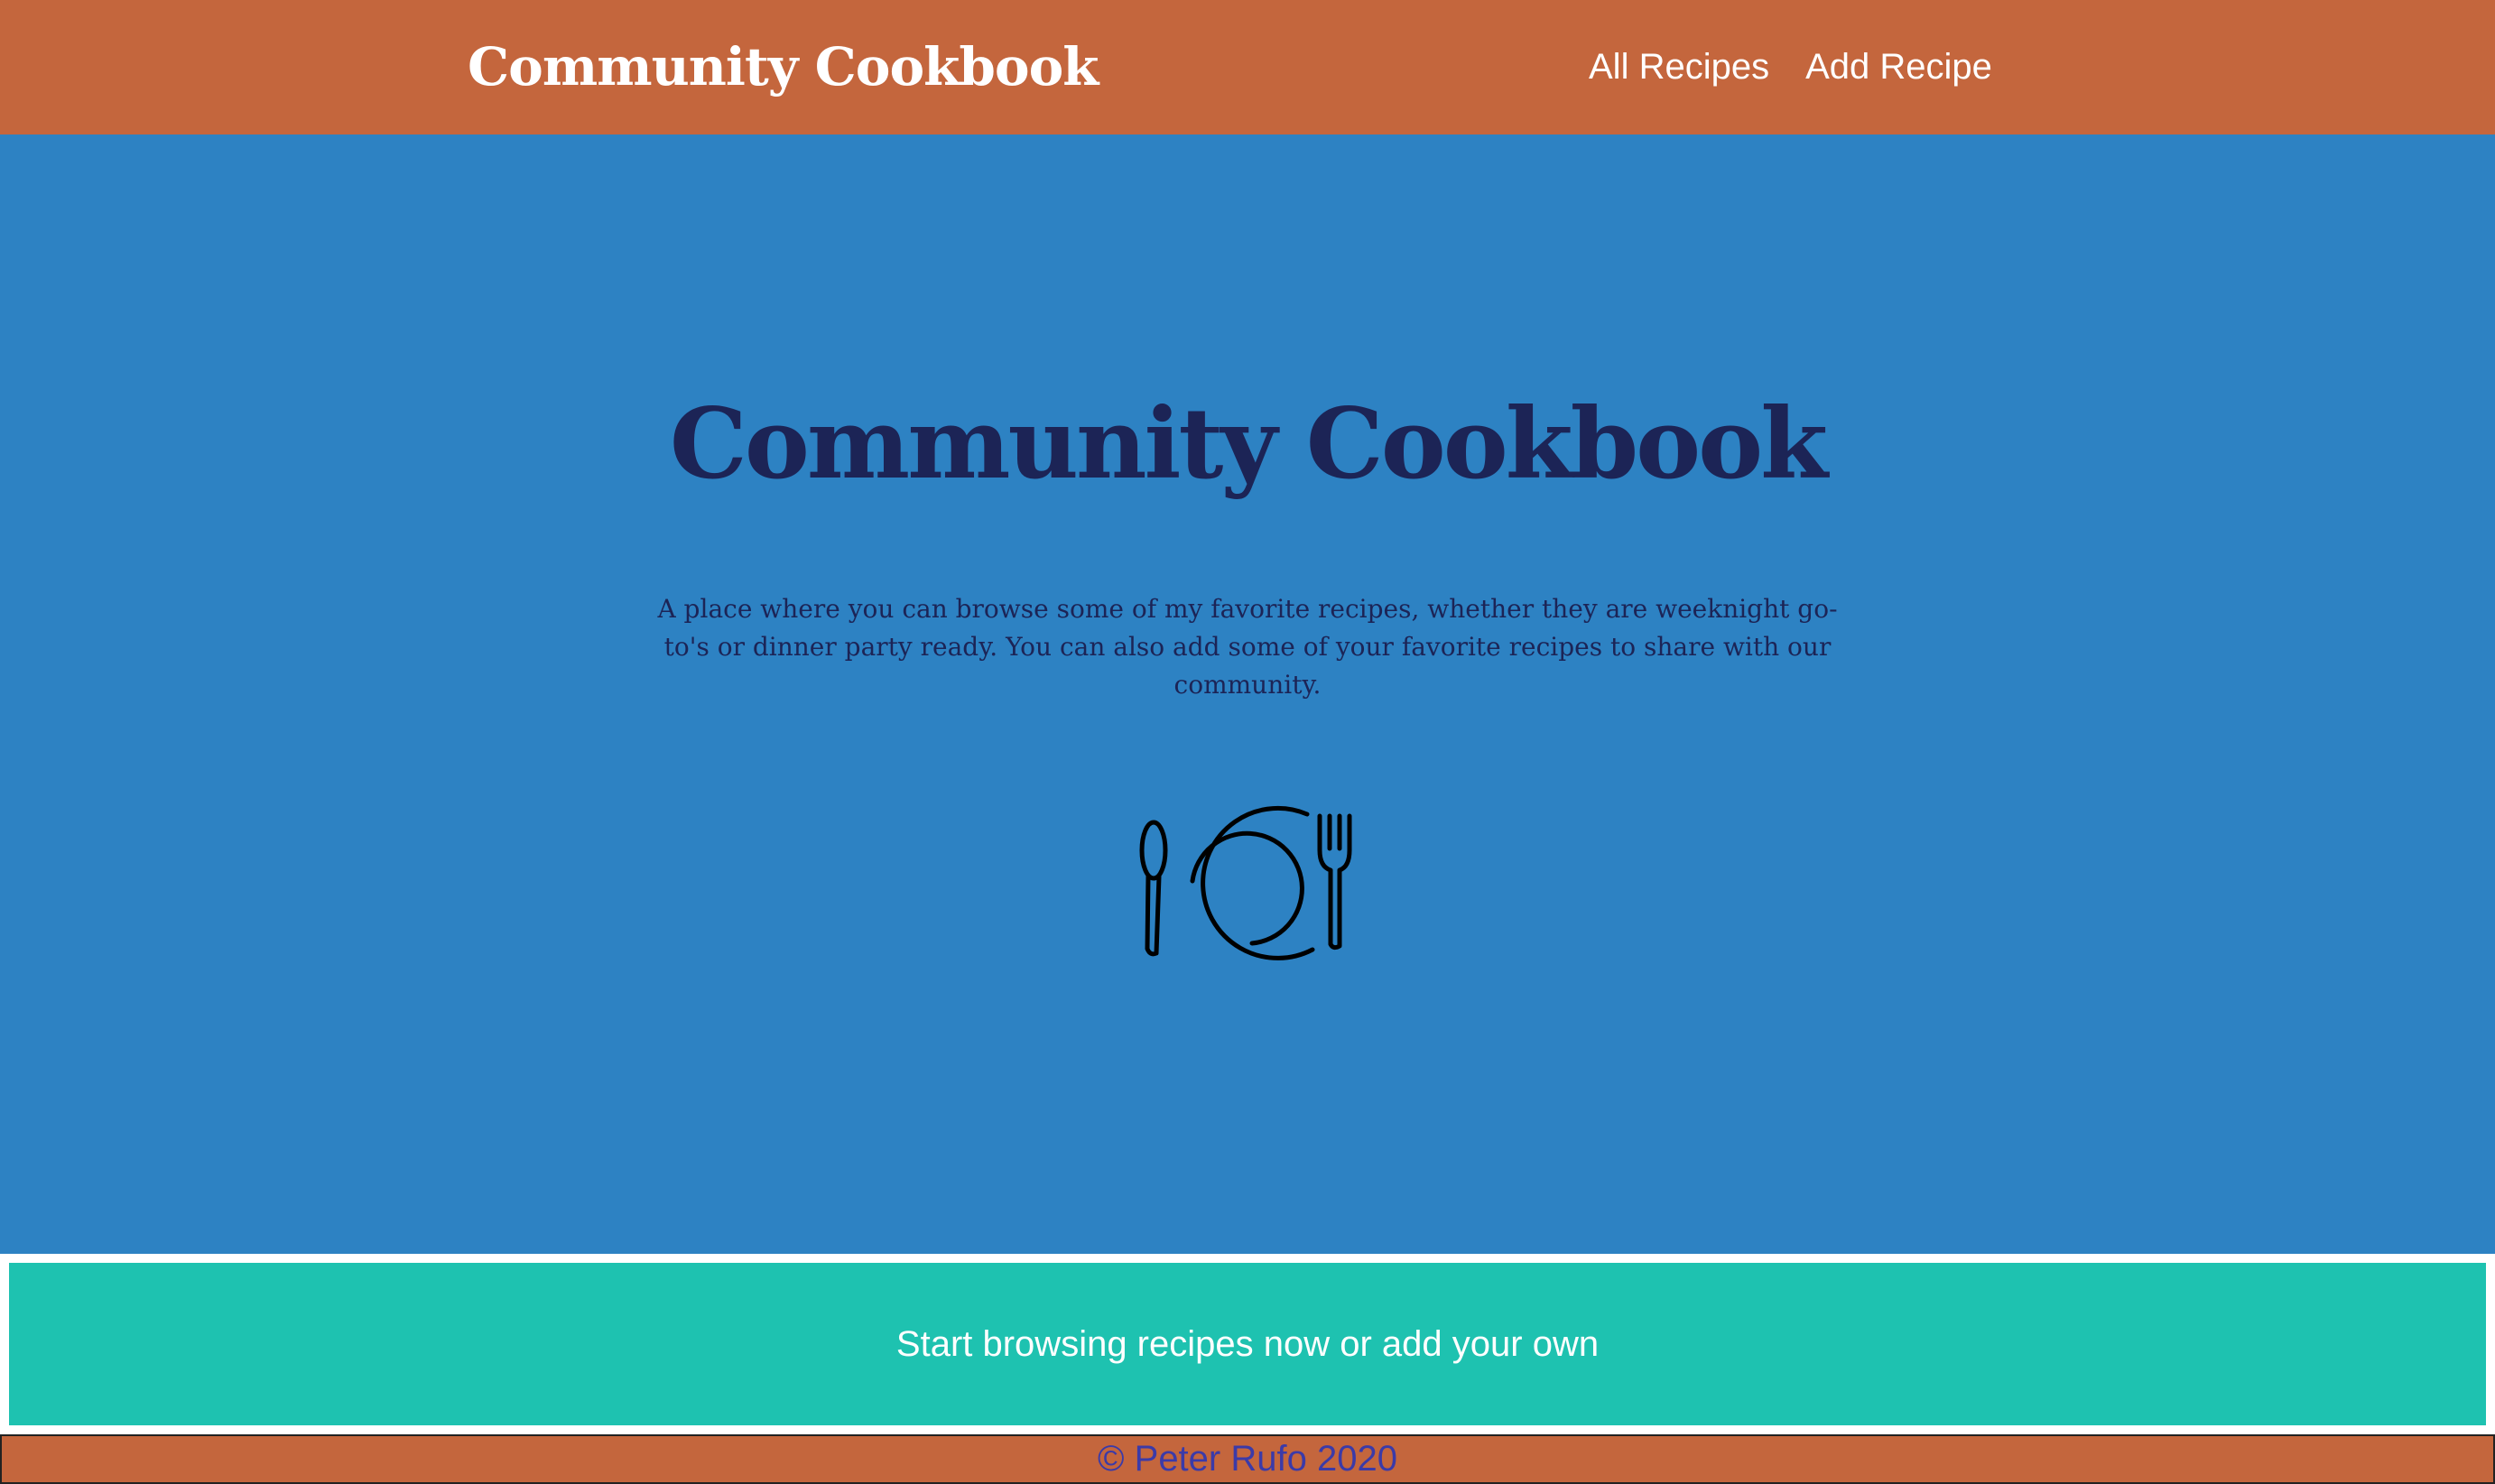 The height and width of the screenshot is (1484, 2495). Describe the element at coordinates (1679, 68) in the screenshot. I see `nav-link-all-recipes: All Recipes` at that location.